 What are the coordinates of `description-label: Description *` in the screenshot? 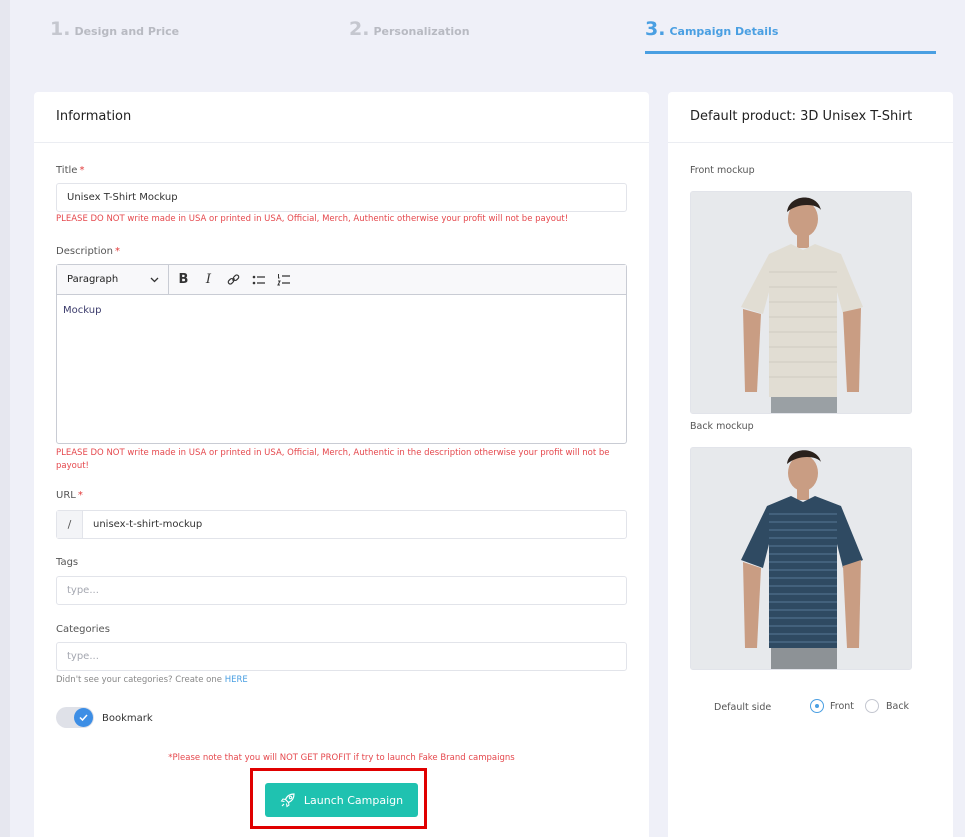 It's located at (88, 251).